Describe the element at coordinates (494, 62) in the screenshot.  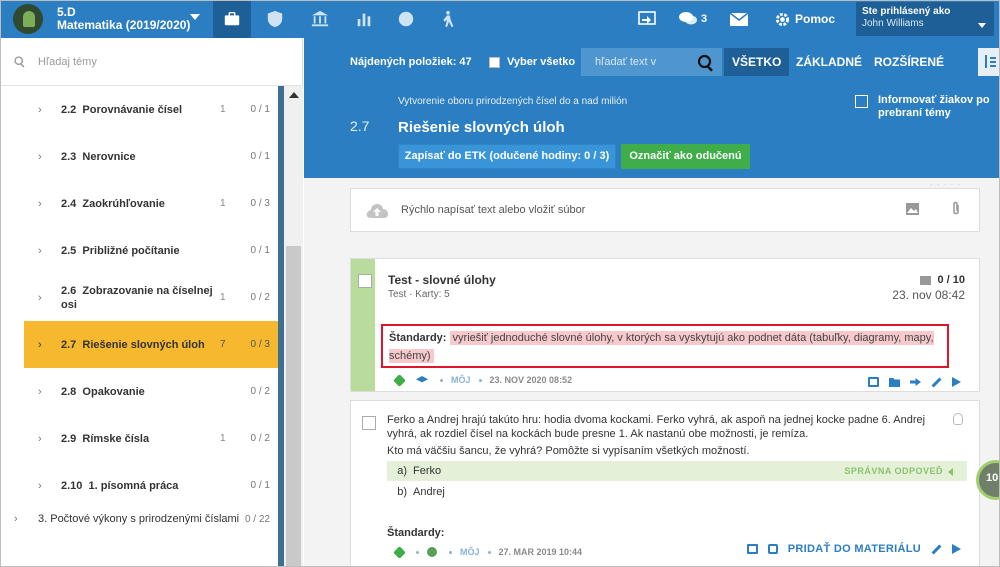
I see `select-all-checkbox` at that location.